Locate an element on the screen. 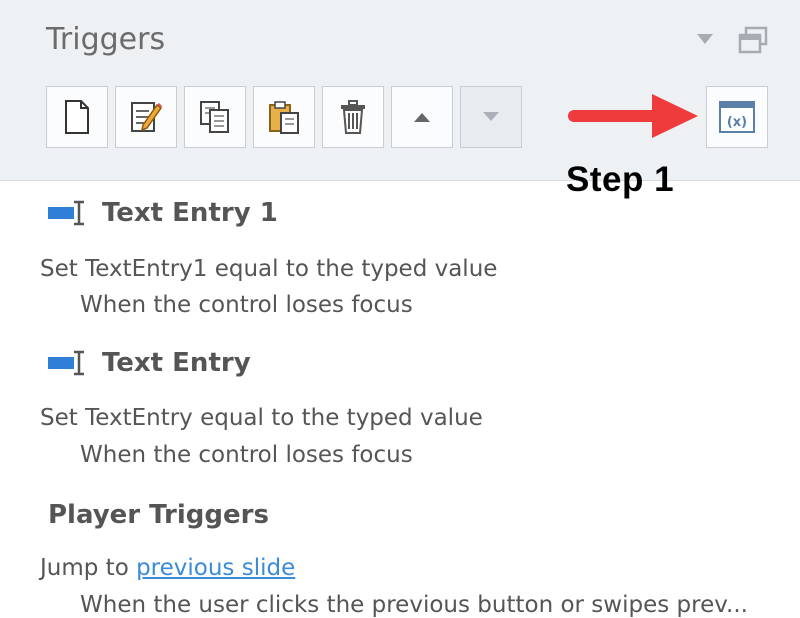 The height and width of the screenshot is (618, 800). edit-pencil-icon is located at coordinates (147, 117).